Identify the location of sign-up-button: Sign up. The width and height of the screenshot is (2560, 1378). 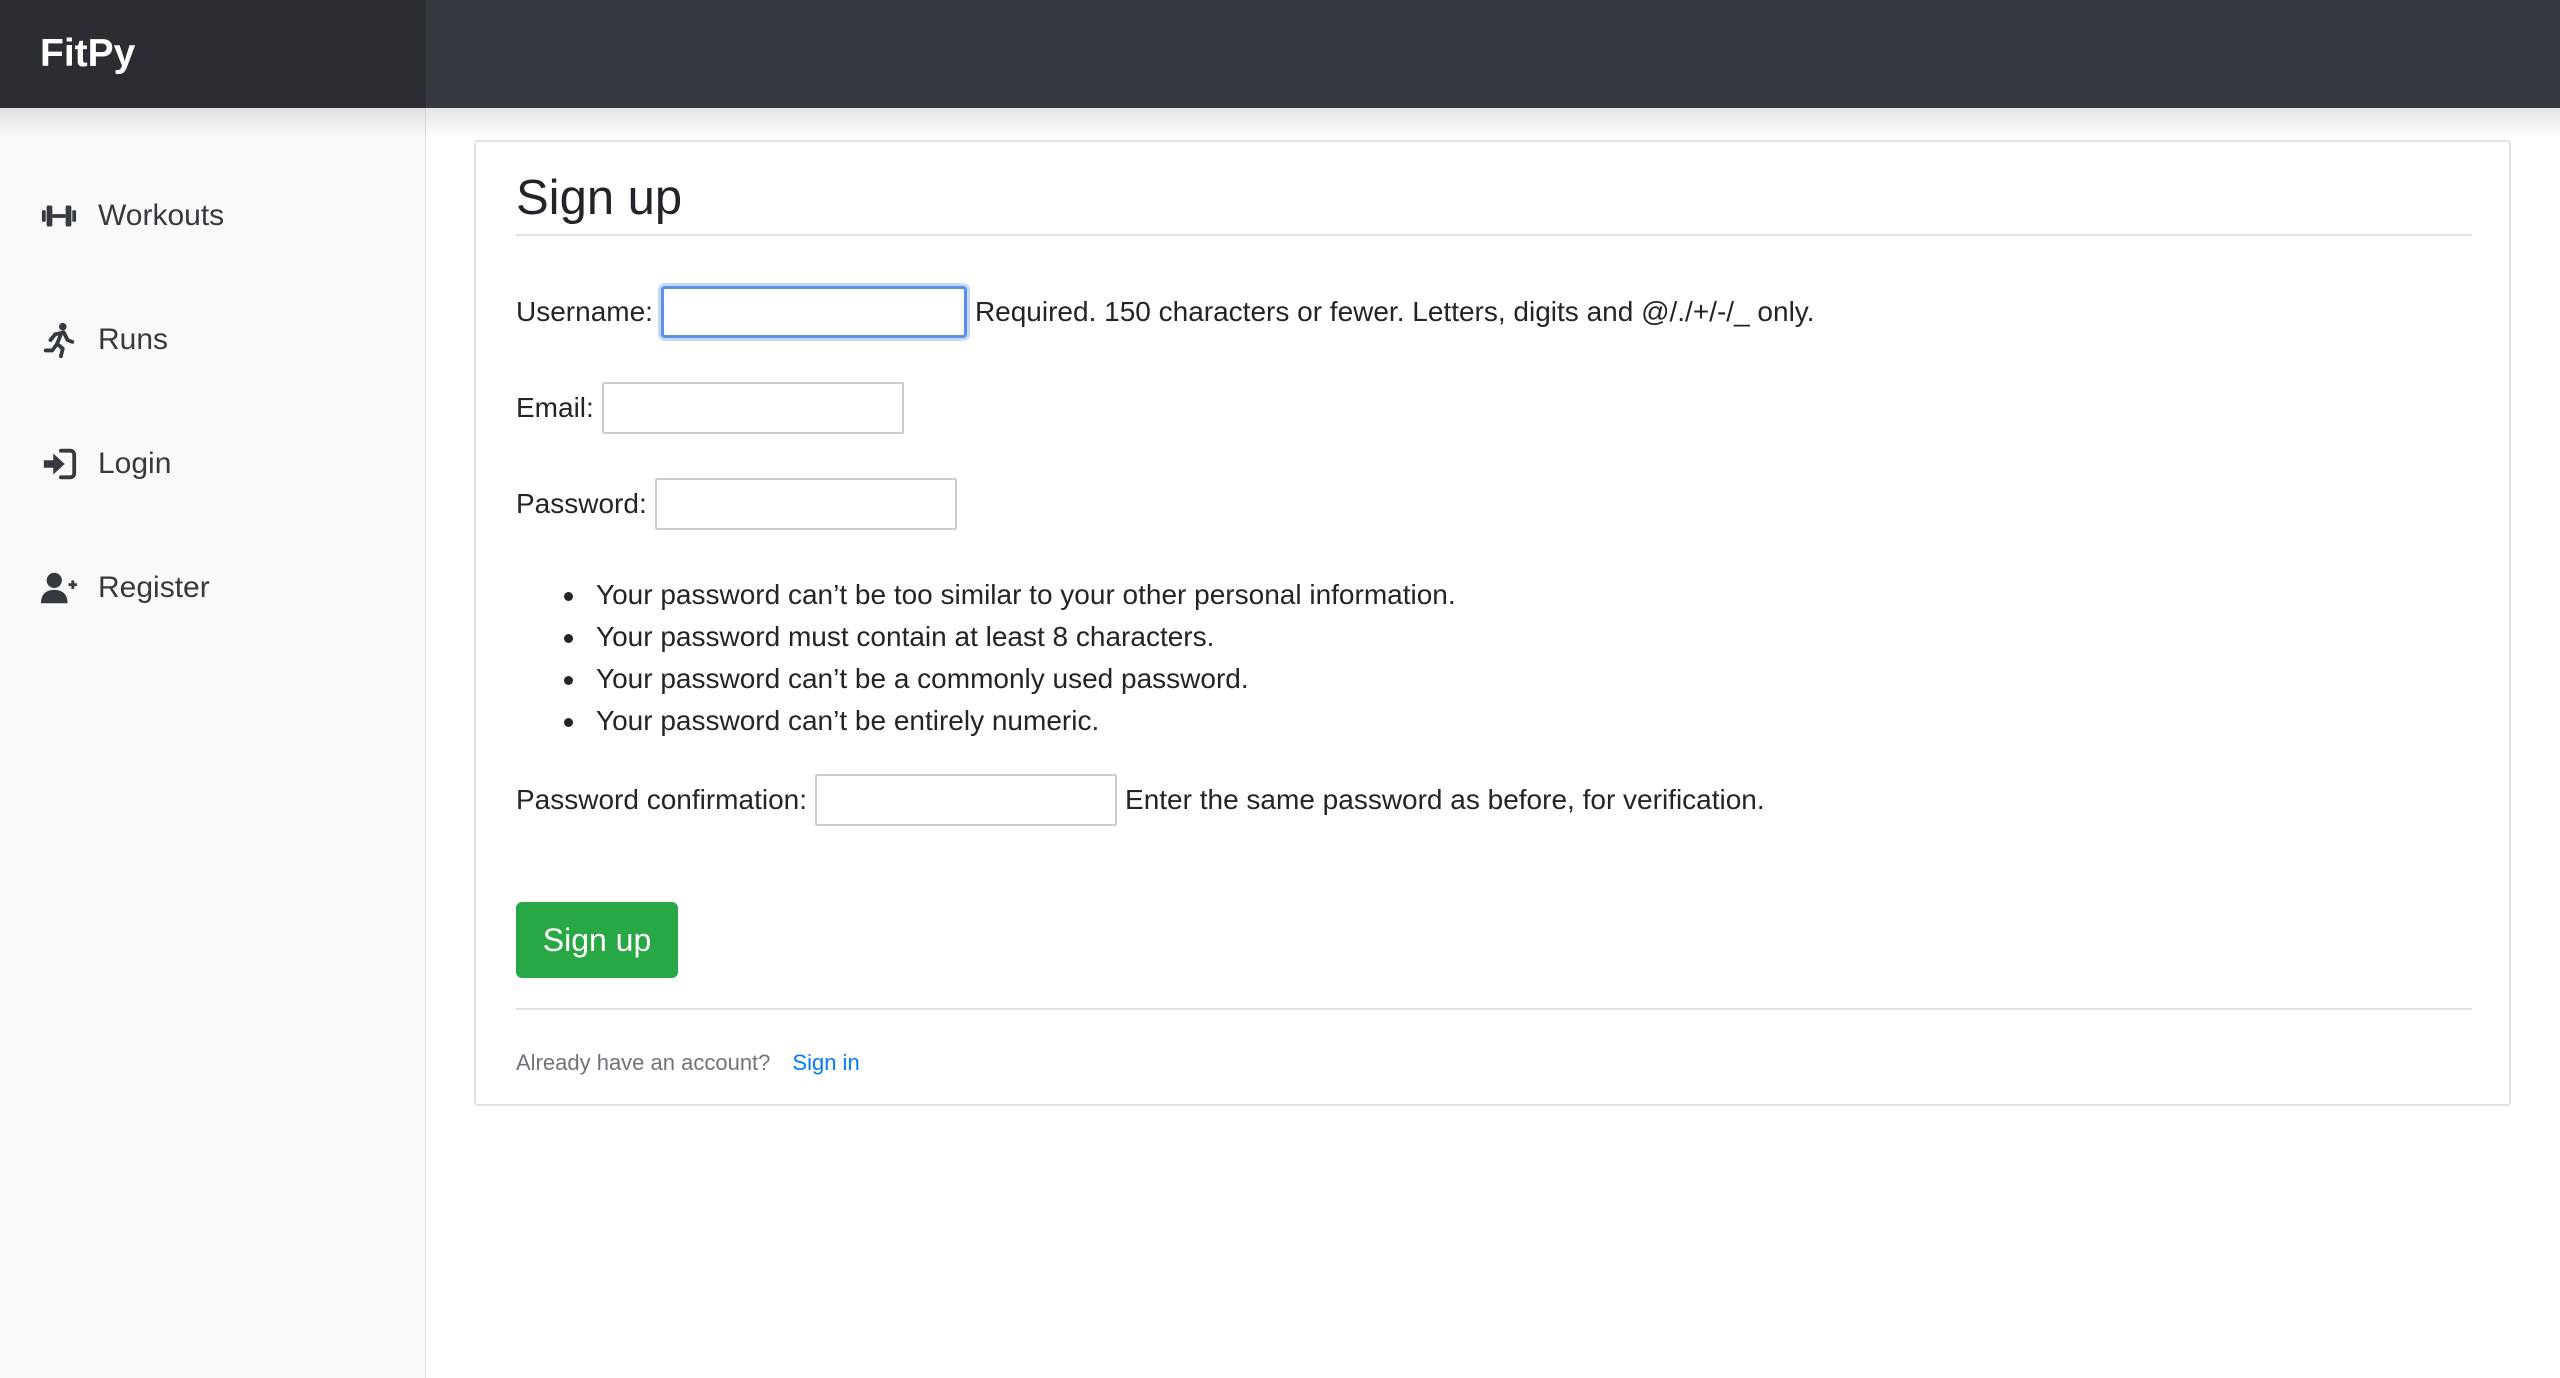
(597, 940).